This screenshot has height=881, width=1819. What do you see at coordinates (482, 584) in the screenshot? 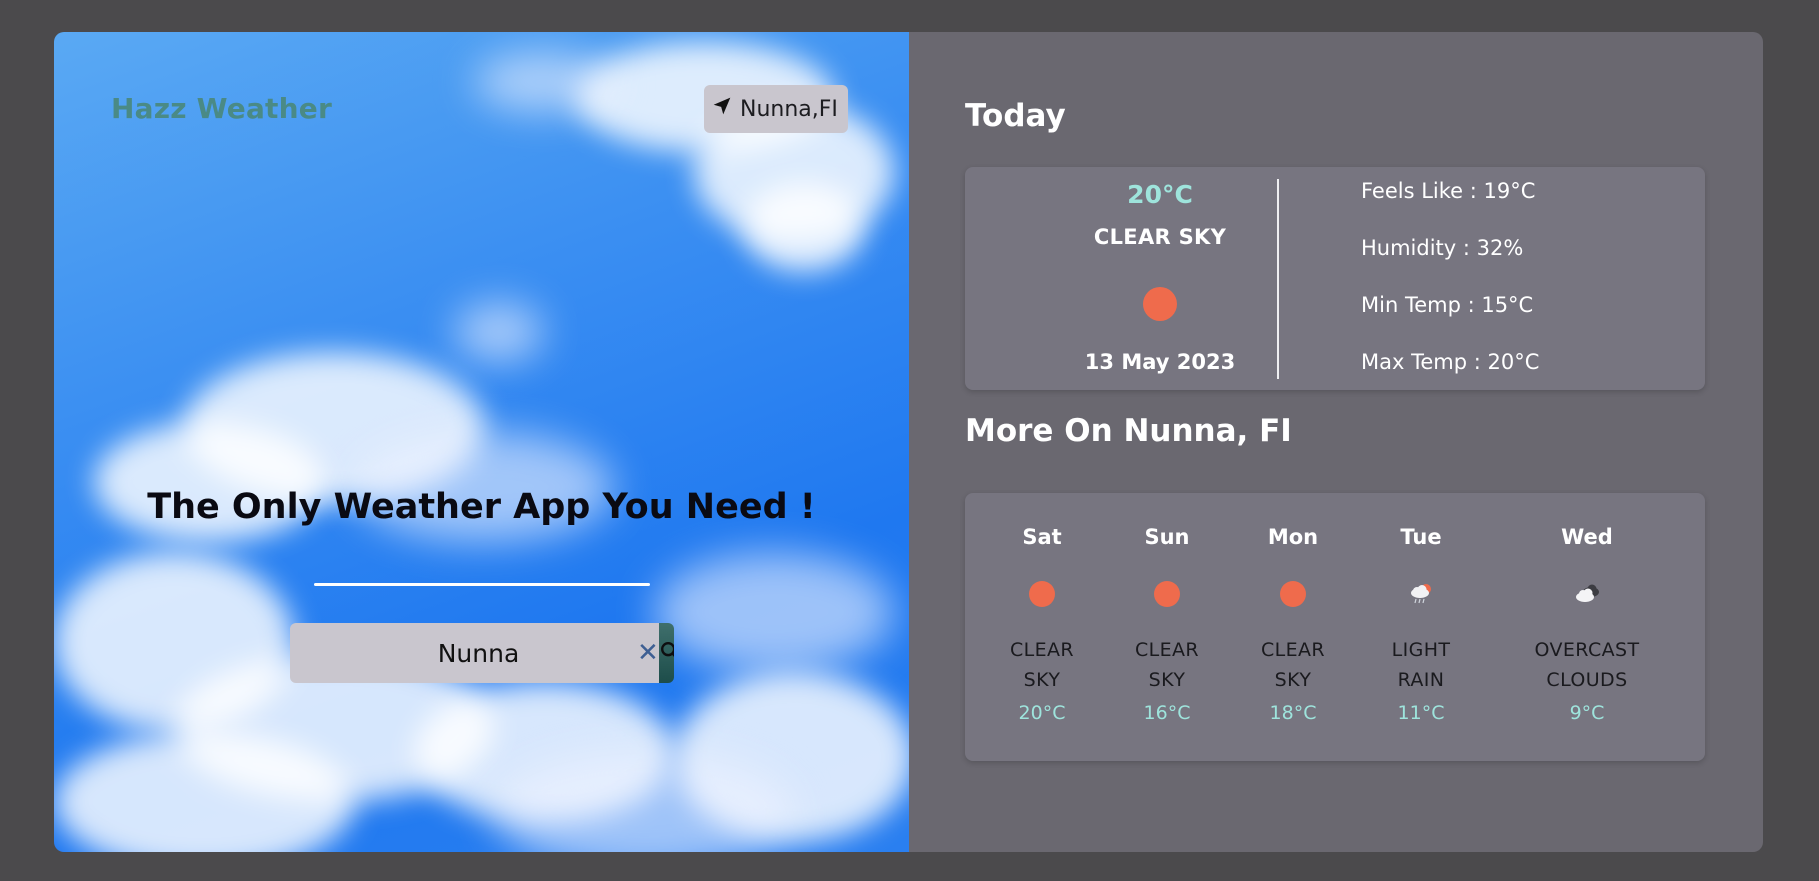
I see `tagline-underline` at bounding box center [482, 584].